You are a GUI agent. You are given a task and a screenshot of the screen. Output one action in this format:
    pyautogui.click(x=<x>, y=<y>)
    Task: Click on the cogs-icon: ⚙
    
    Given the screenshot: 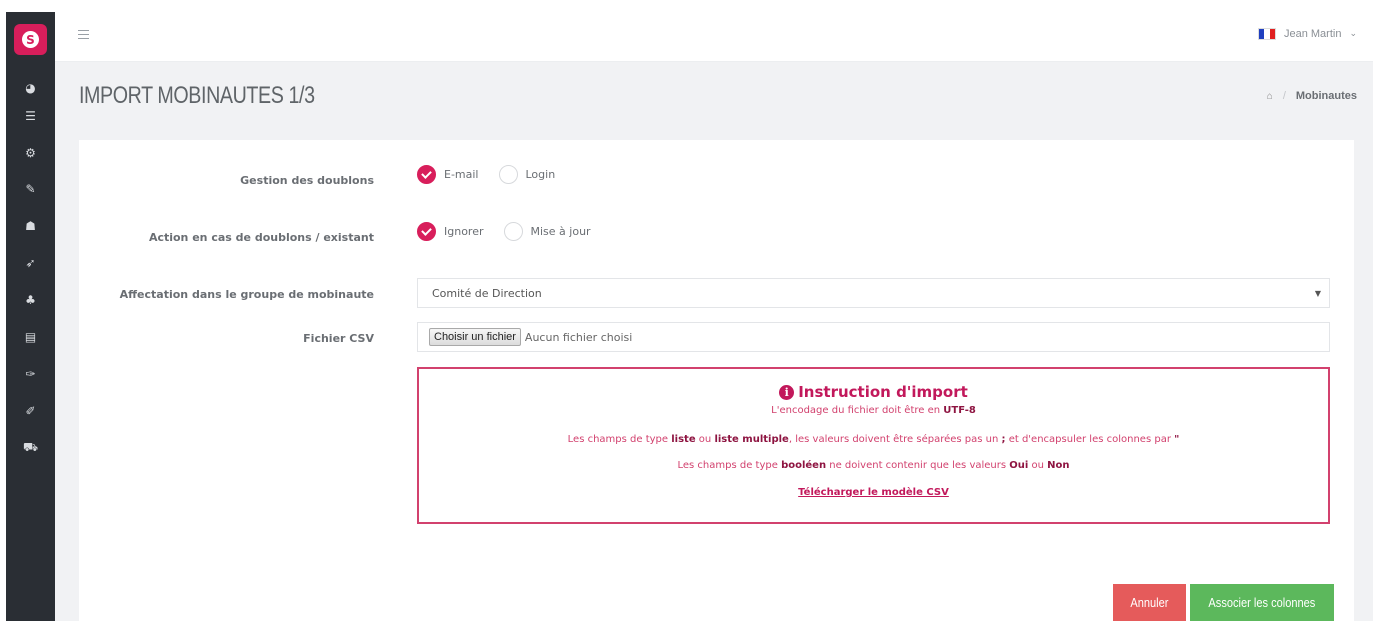 What is the action you would take?
    pyautogui.click(x=30, y=153)
    